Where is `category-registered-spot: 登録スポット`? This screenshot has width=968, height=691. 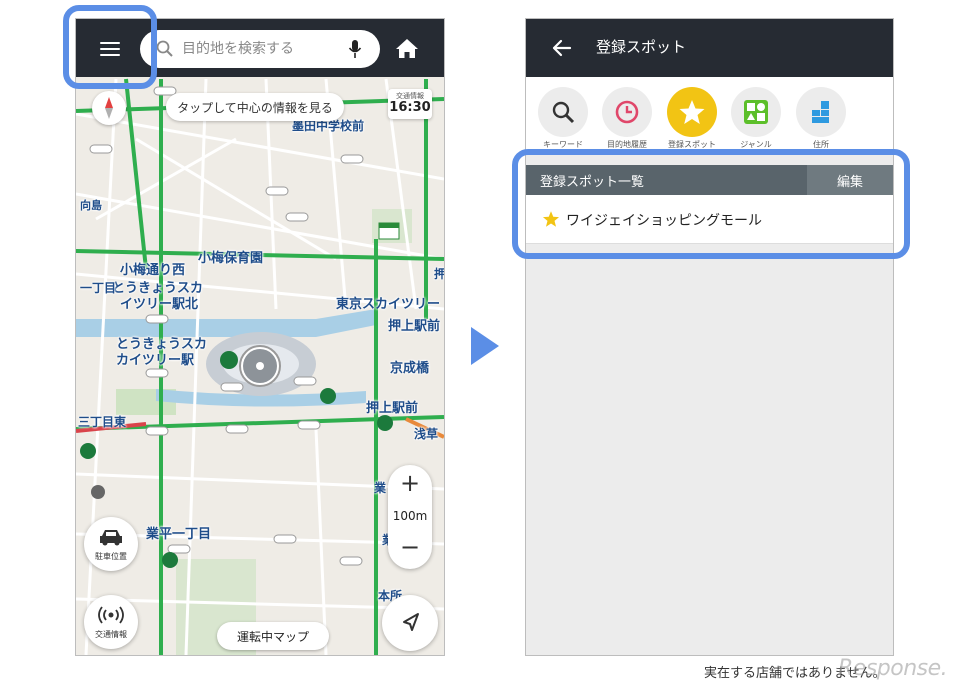
category-registered-spot: 登録スポット is located at coordinates (692, 119).